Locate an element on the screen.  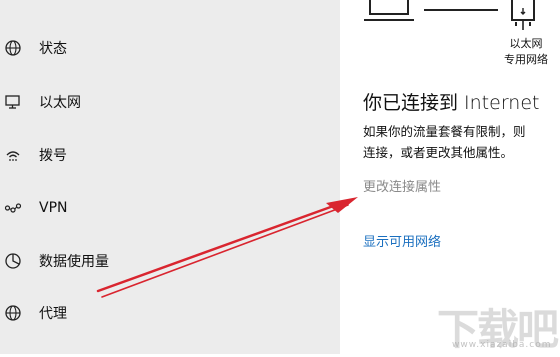
sidebar-item-data-usage: 数据使用量 is located at coordinates (170, 261).